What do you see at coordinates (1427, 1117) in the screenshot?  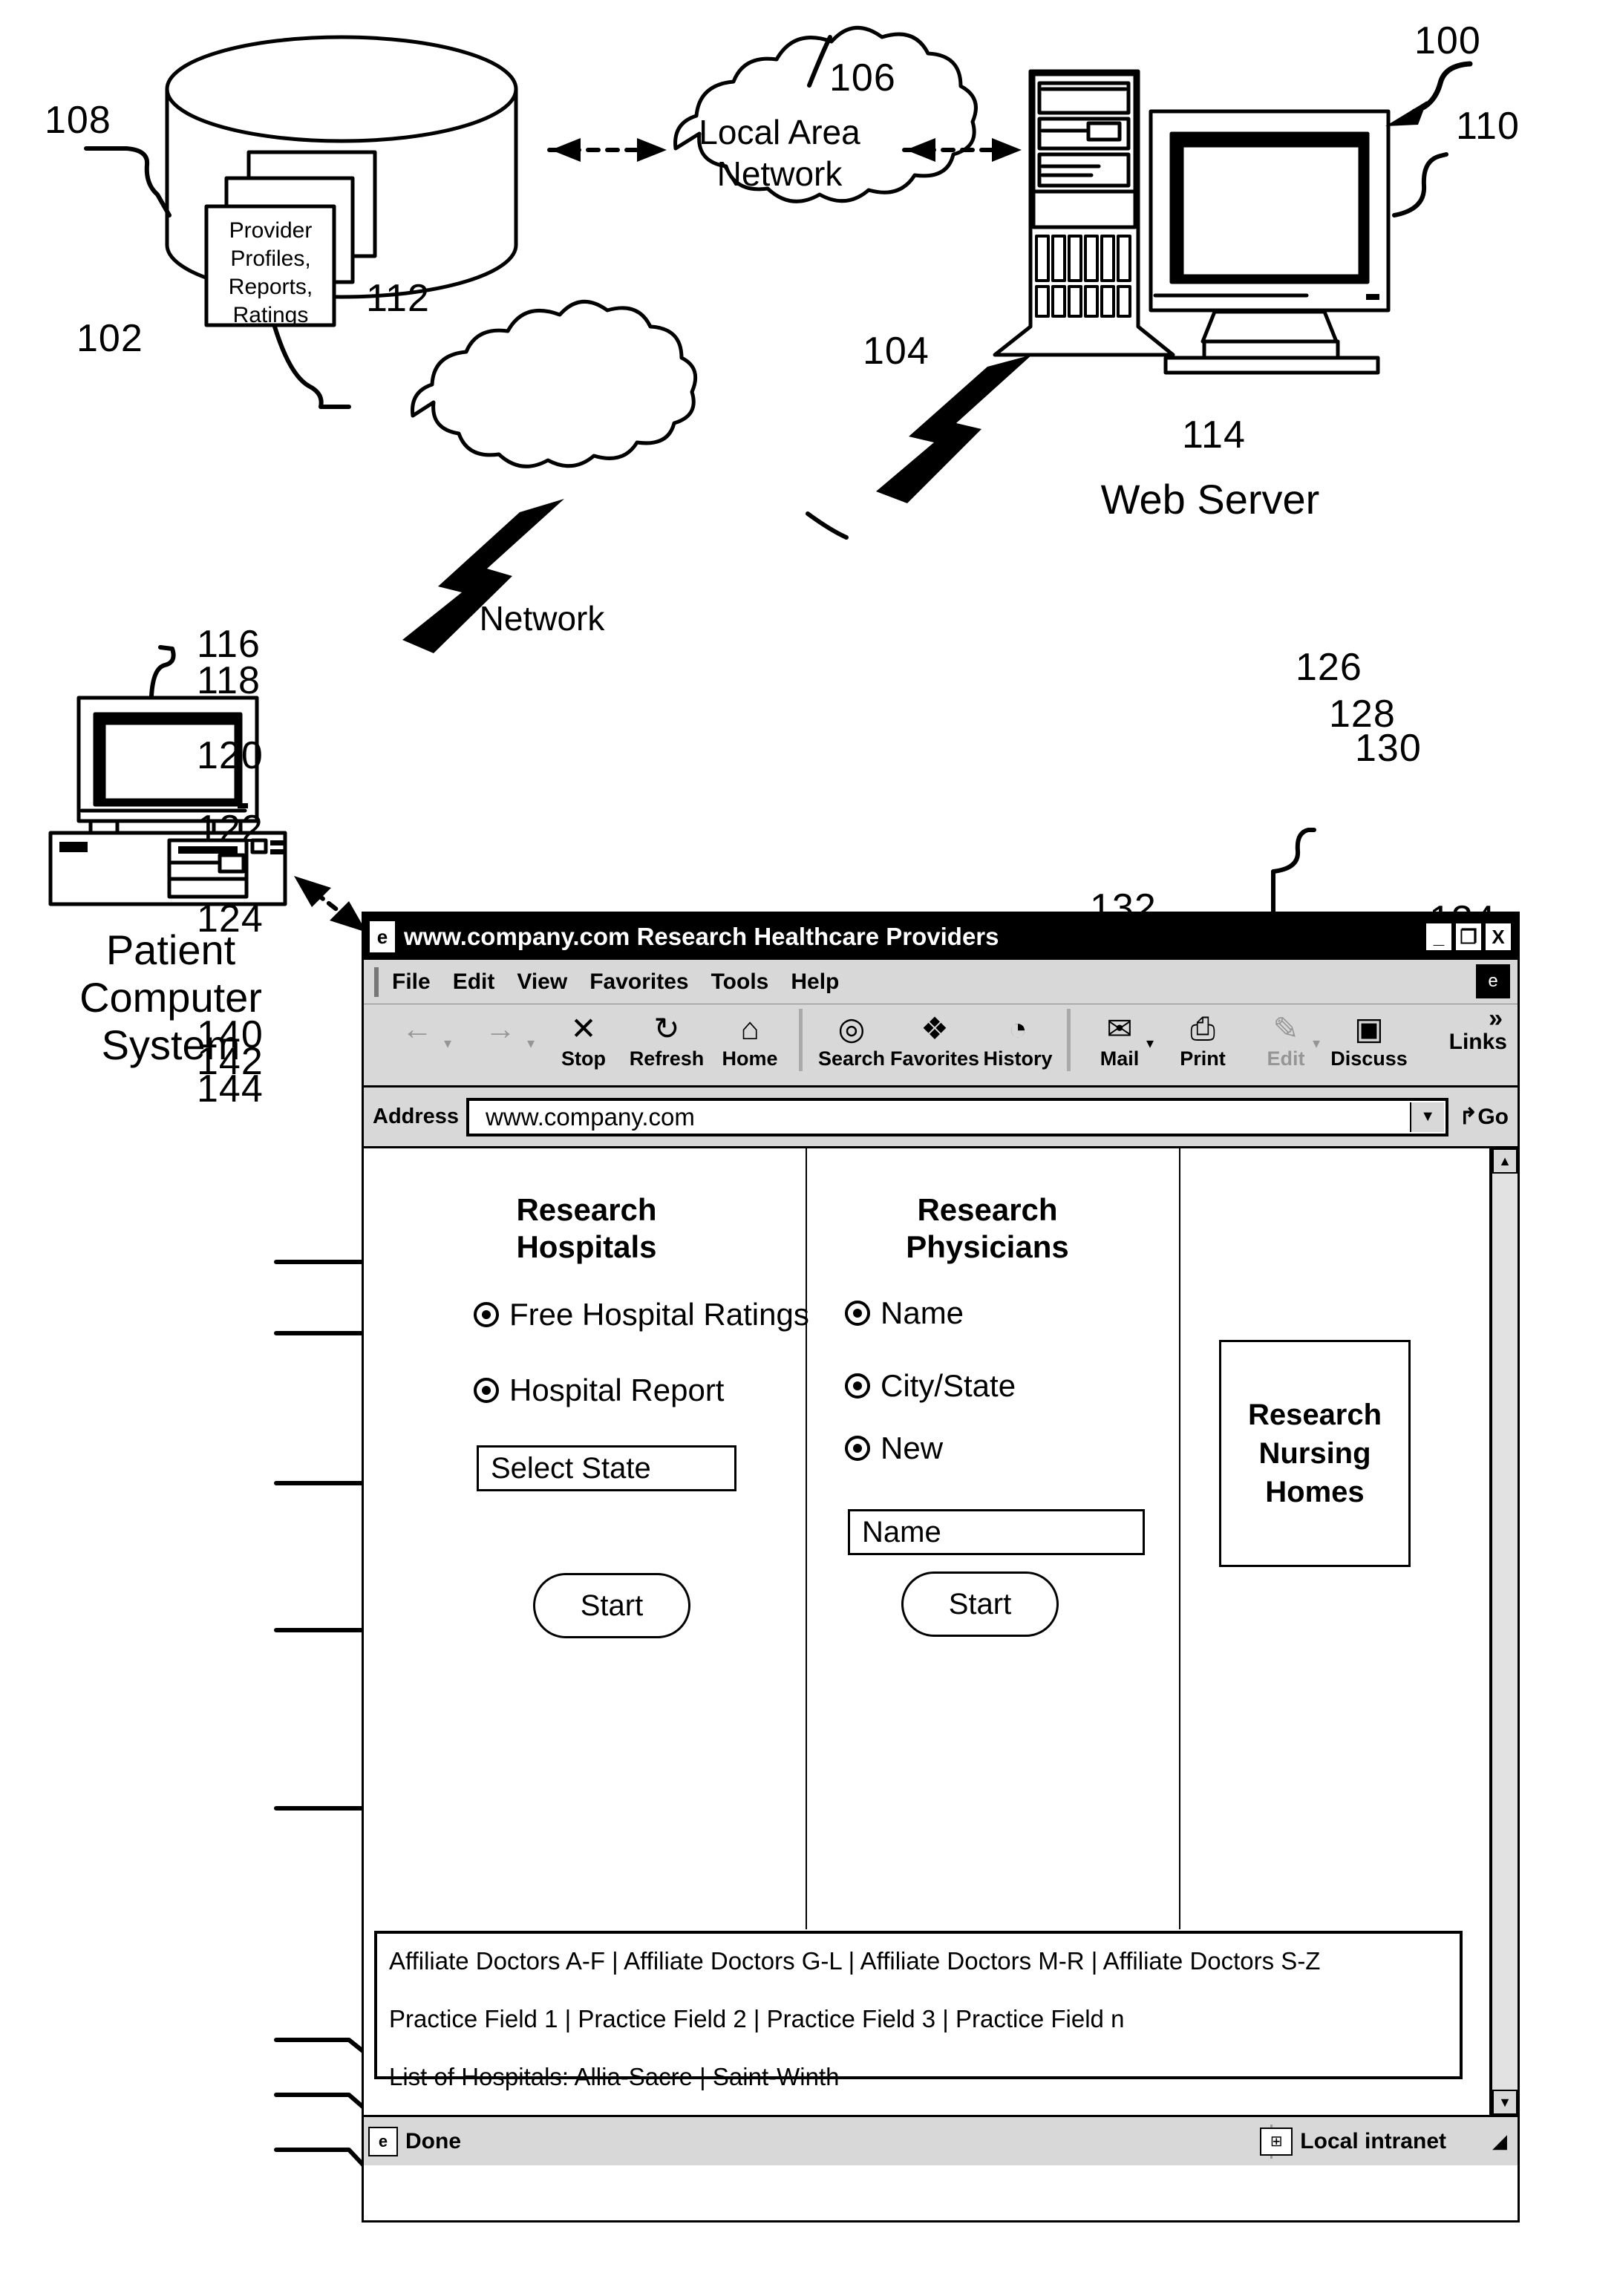 I see `address-chevron-down-icon: ▼` at bounding box center [1427, 1117].